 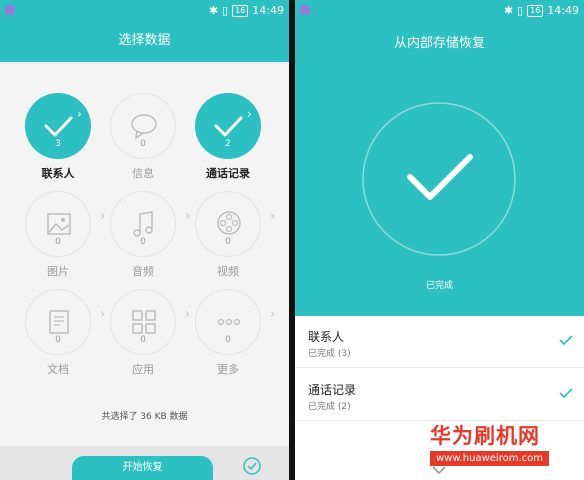 I want to click on result-title: 通话记录, so click(x=332, y=390).